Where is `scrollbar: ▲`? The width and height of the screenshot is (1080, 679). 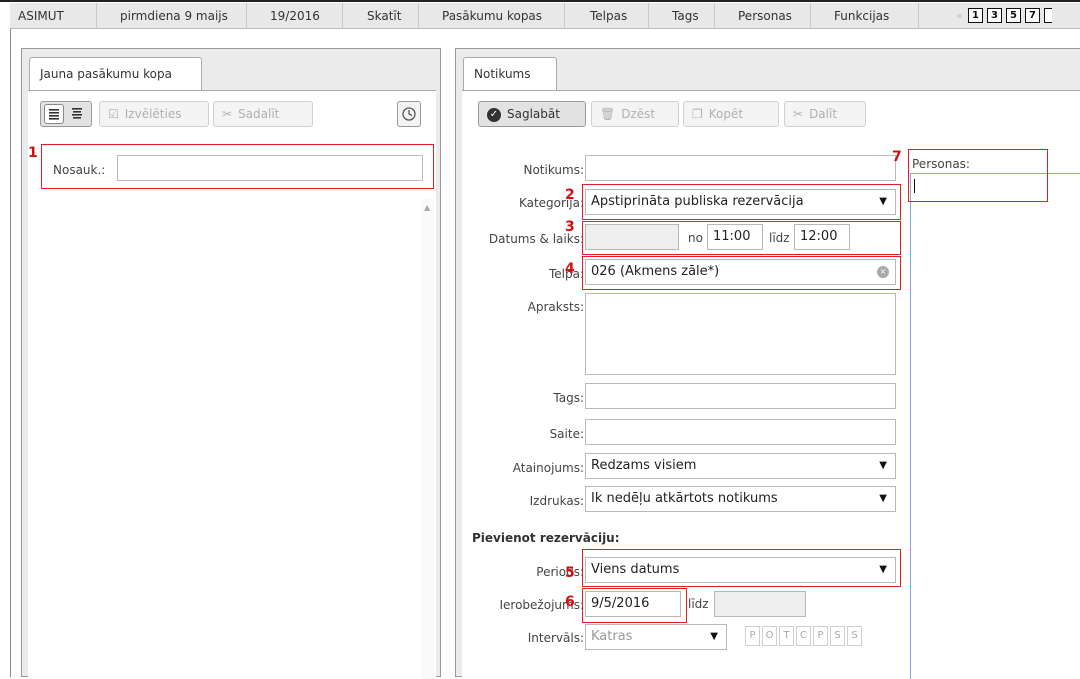
scrollbar: ▲ is located at coordinates (428, 439).